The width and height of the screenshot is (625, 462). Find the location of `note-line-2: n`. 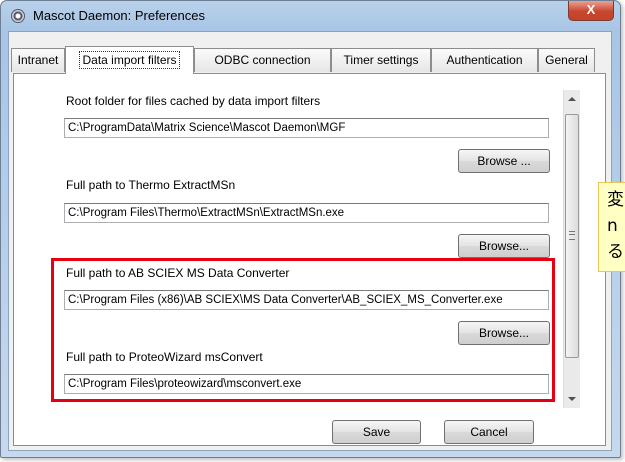

note-line-2: n is located at coordinates (612, 226).